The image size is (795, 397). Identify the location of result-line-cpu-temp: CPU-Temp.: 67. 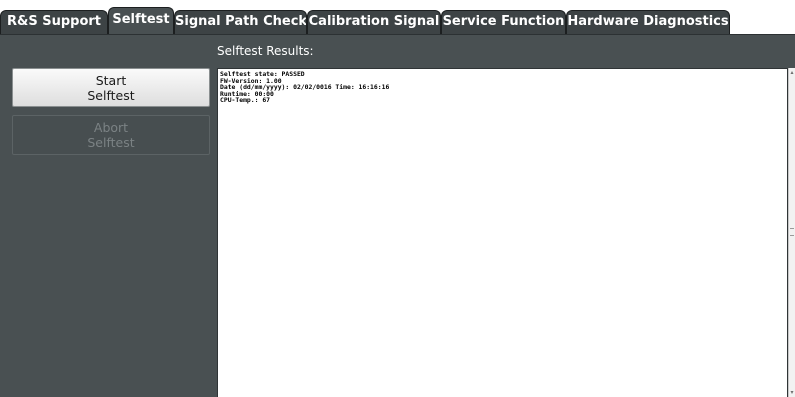
(245, 100).